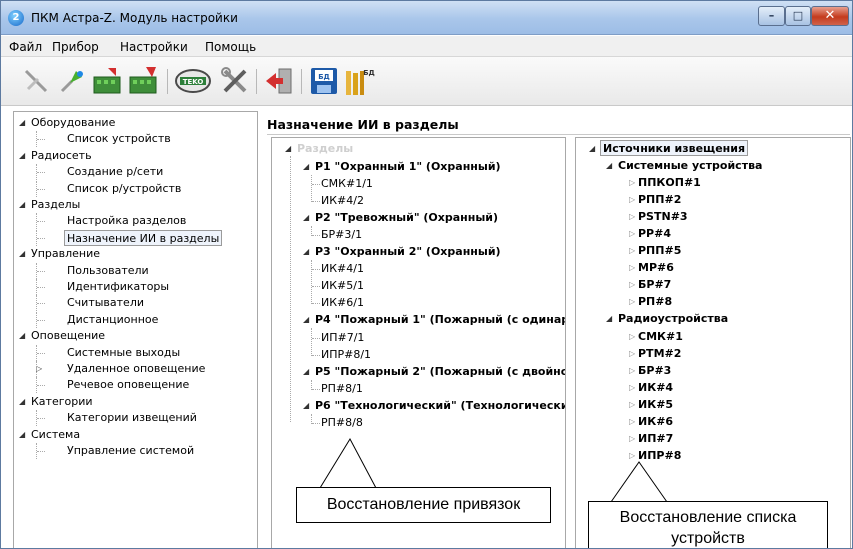  I want to click on tree-node-20: Управление системой, so click(130, 451).